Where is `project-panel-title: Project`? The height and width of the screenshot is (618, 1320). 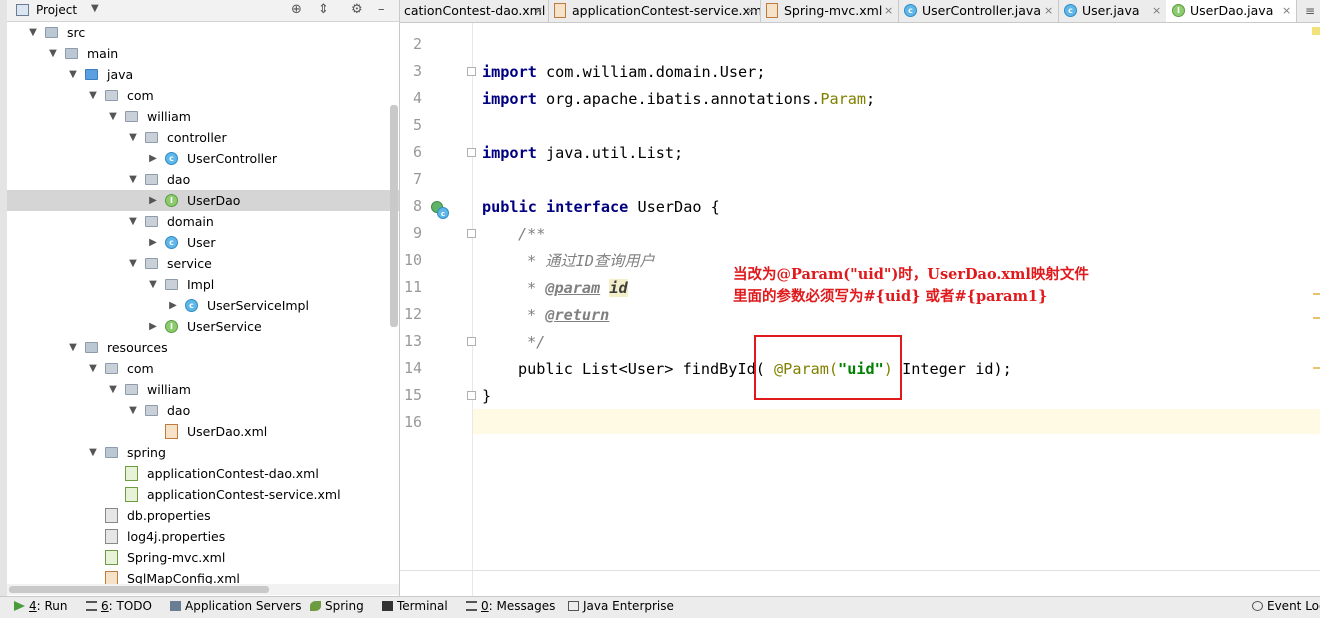
project-panel-title: Project is located at coordinates (56, 10).